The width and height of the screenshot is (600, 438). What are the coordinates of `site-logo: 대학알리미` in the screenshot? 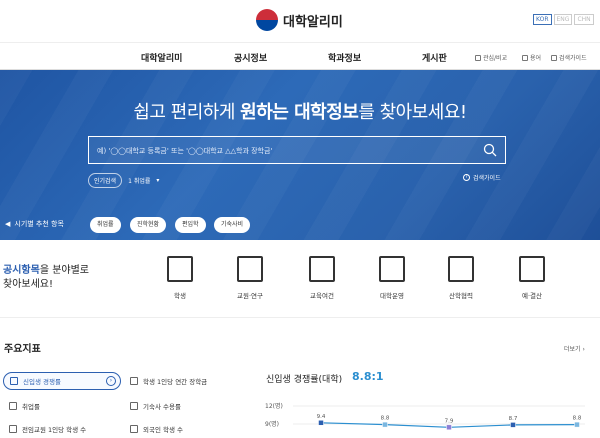 It's located at (299, 20).